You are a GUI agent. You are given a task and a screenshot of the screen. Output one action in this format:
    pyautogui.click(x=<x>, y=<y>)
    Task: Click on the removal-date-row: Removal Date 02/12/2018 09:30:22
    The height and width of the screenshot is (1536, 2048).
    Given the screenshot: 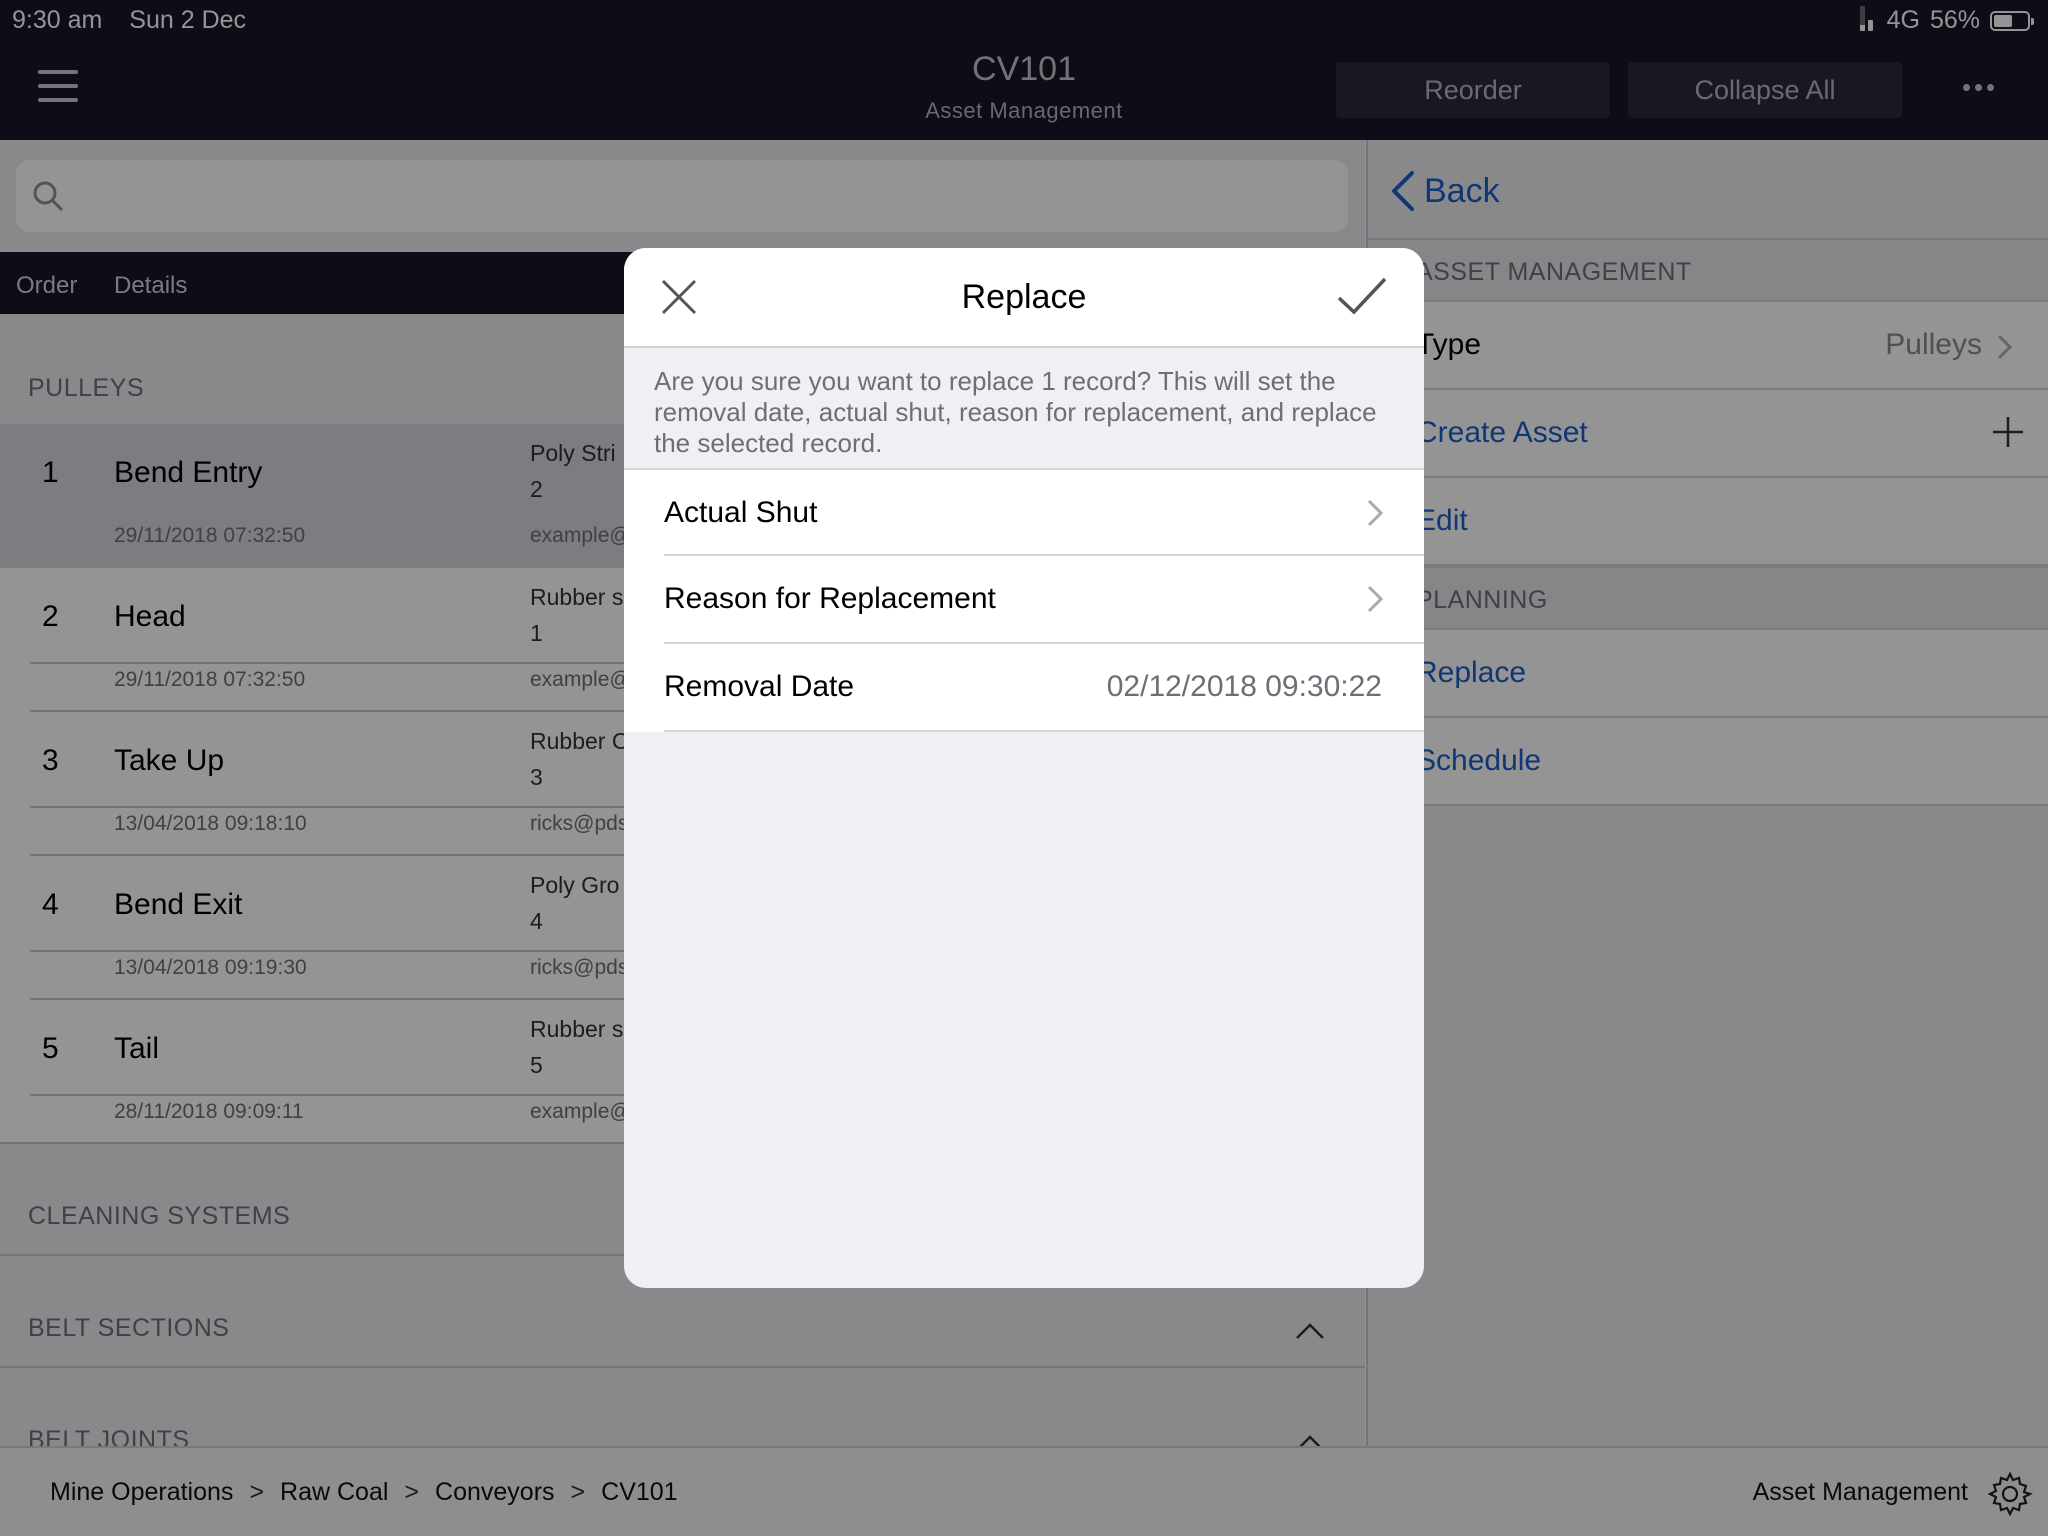 What is the action you would take?
    pyautogui.click(x=1024, y=688)
    